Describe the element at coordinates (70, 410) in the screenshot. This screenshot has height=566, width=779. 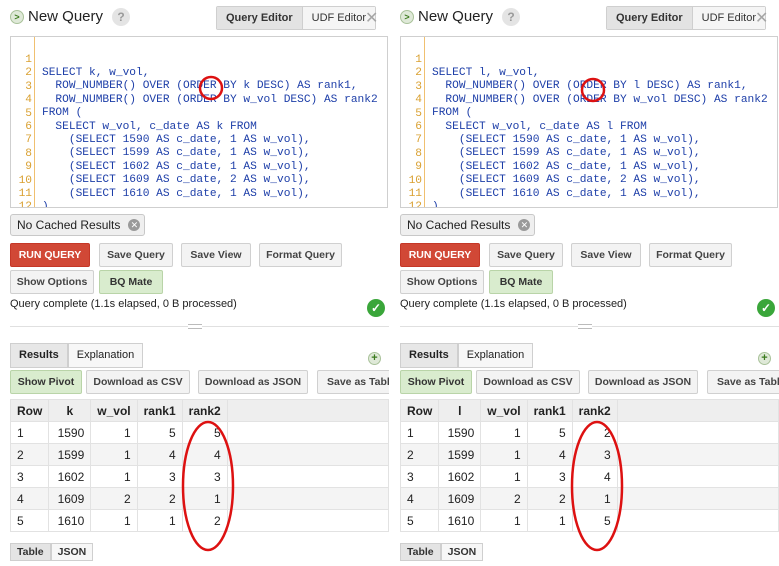
I see `header-k: k` at that location.